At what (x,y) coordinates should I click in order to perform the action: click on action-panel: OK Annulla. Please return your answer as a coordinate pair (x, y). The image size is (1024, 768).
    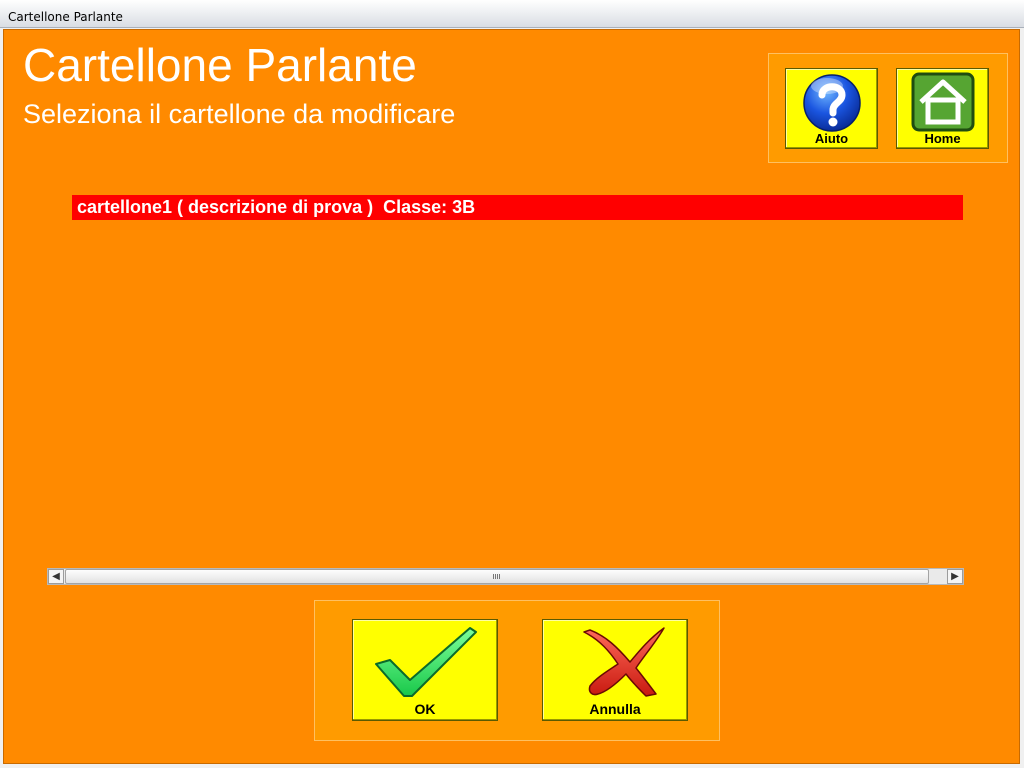
    Looking at the image, I should click on (517, 670).